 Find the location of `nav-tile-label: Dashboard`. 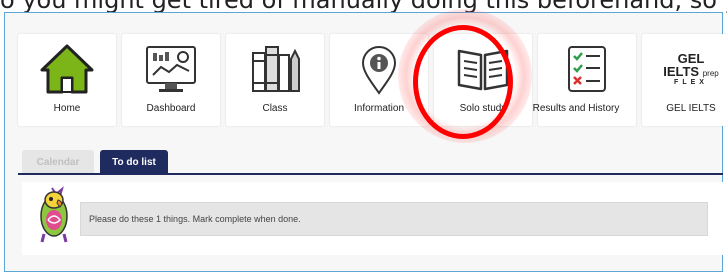

nav-tile-label: Dashboard is located at coordinates (171, 108).